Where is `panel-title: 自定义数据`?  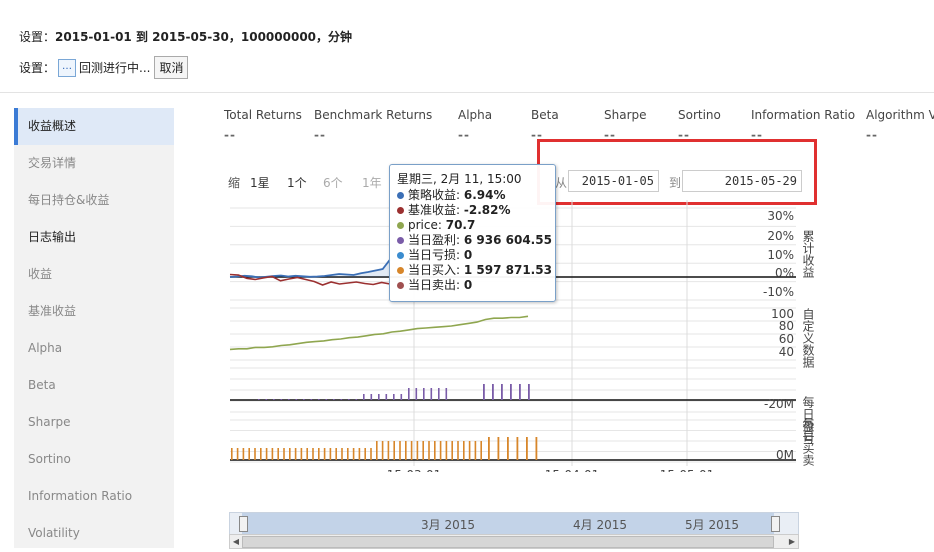 panel-title: 自定义数据 is located at coordinates (808, 338).